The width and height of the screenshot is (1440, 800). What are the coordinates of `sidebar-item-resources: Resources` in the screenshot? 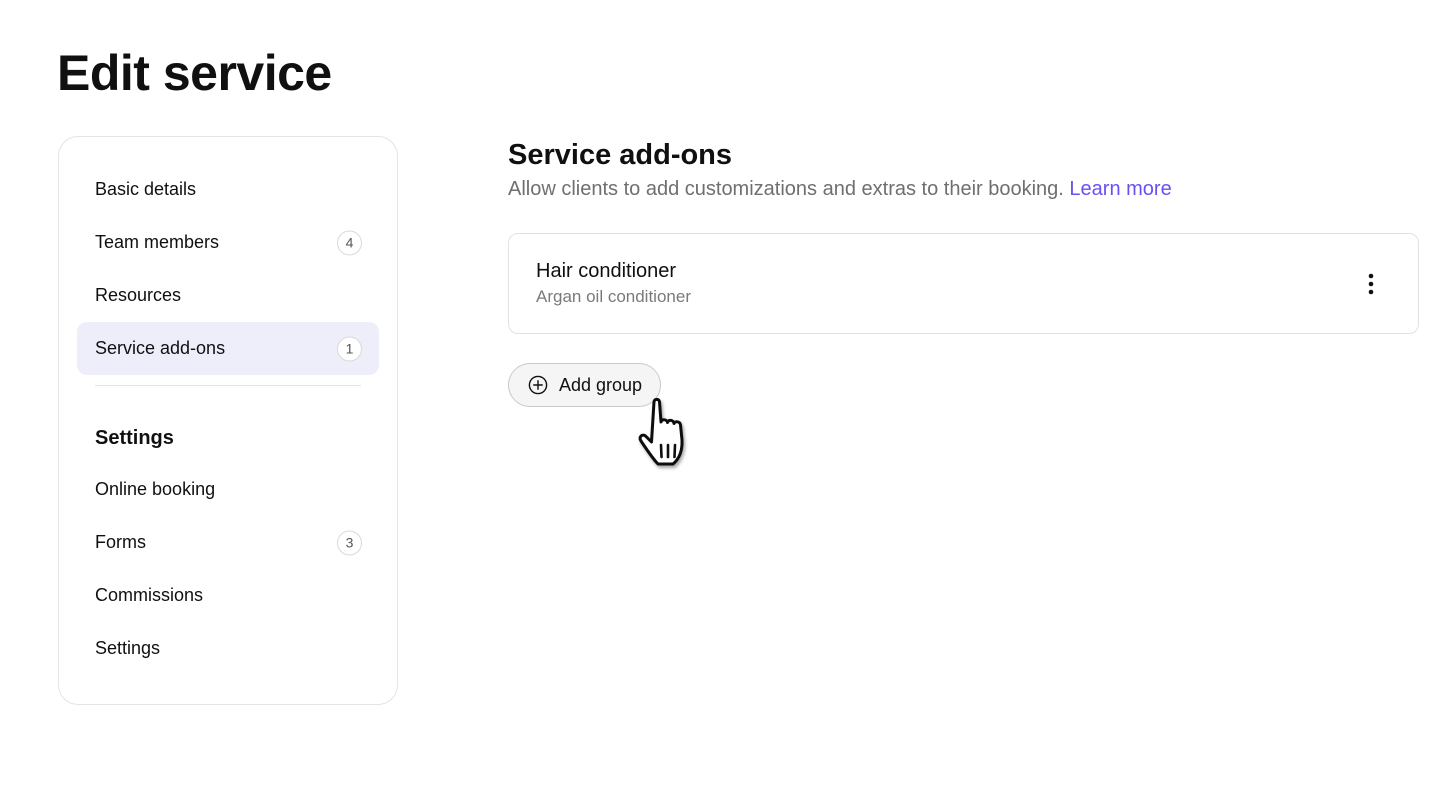 It's located at (228, 295).